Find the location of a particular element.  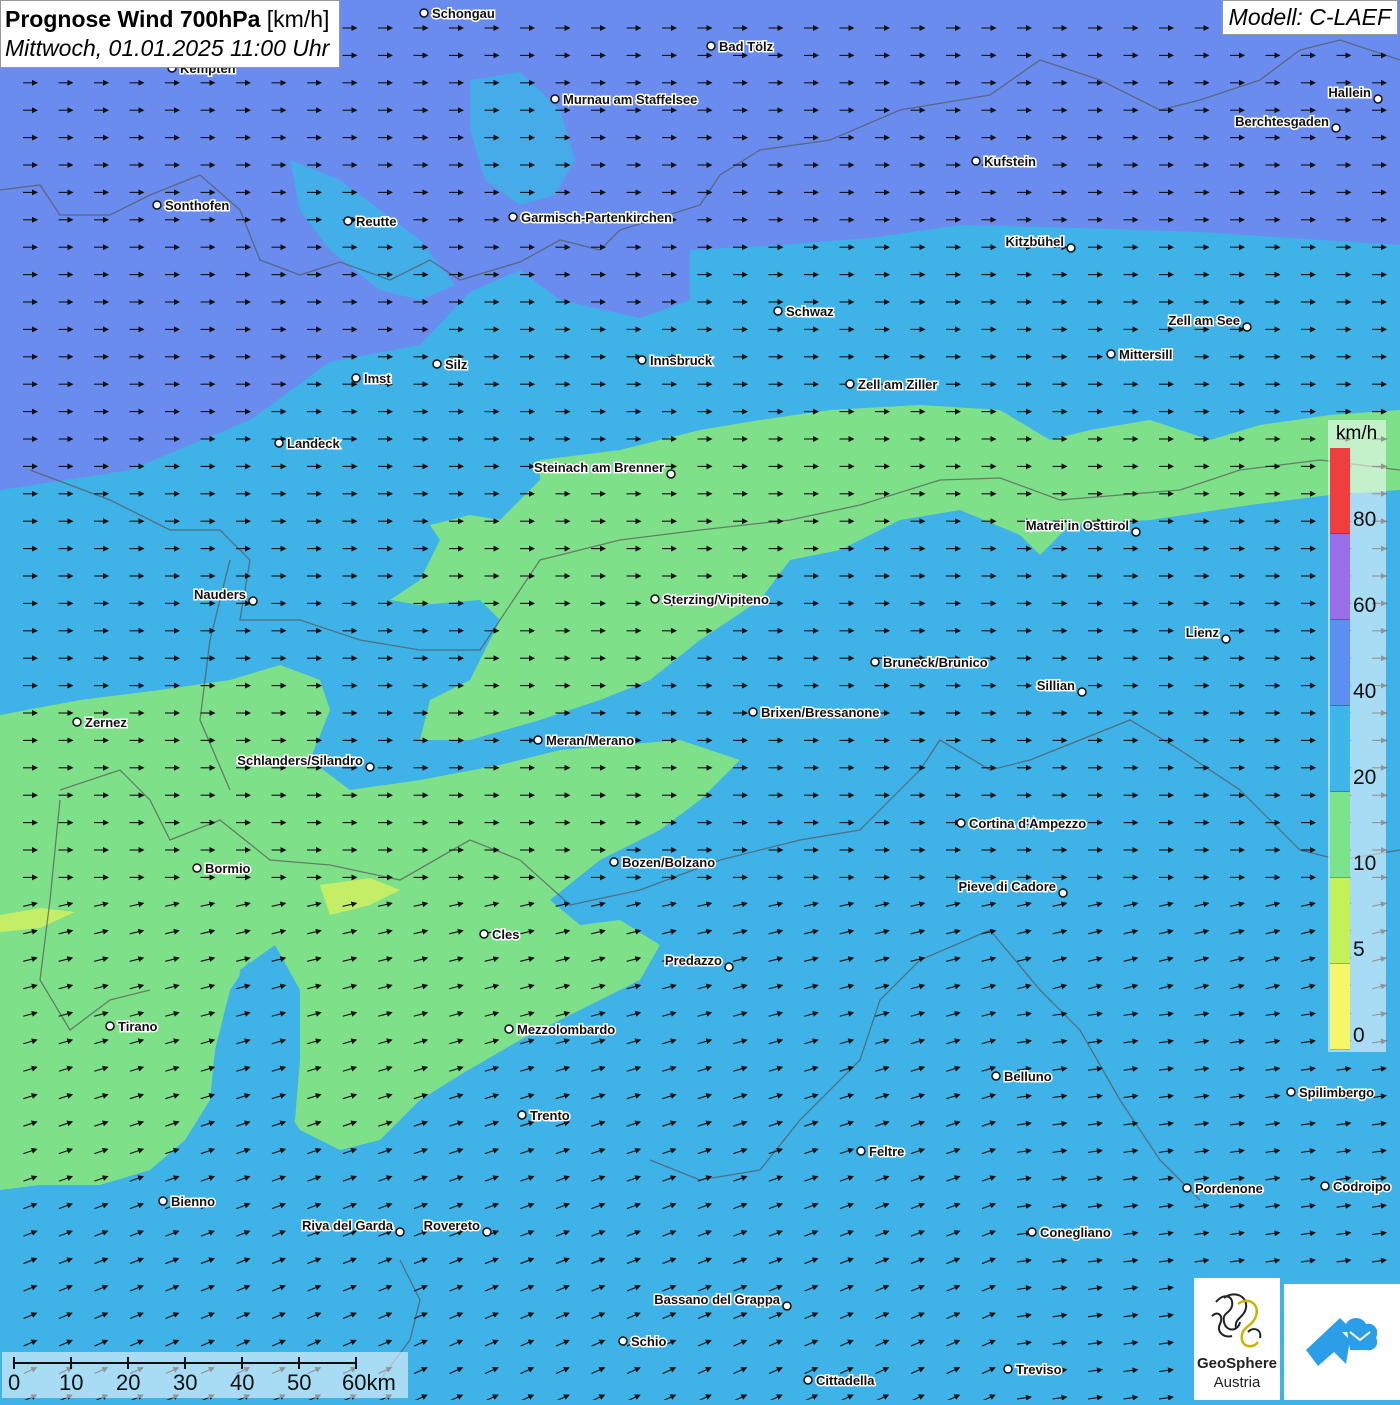

city-label: Sillian is located at coordinates (1056, 685).